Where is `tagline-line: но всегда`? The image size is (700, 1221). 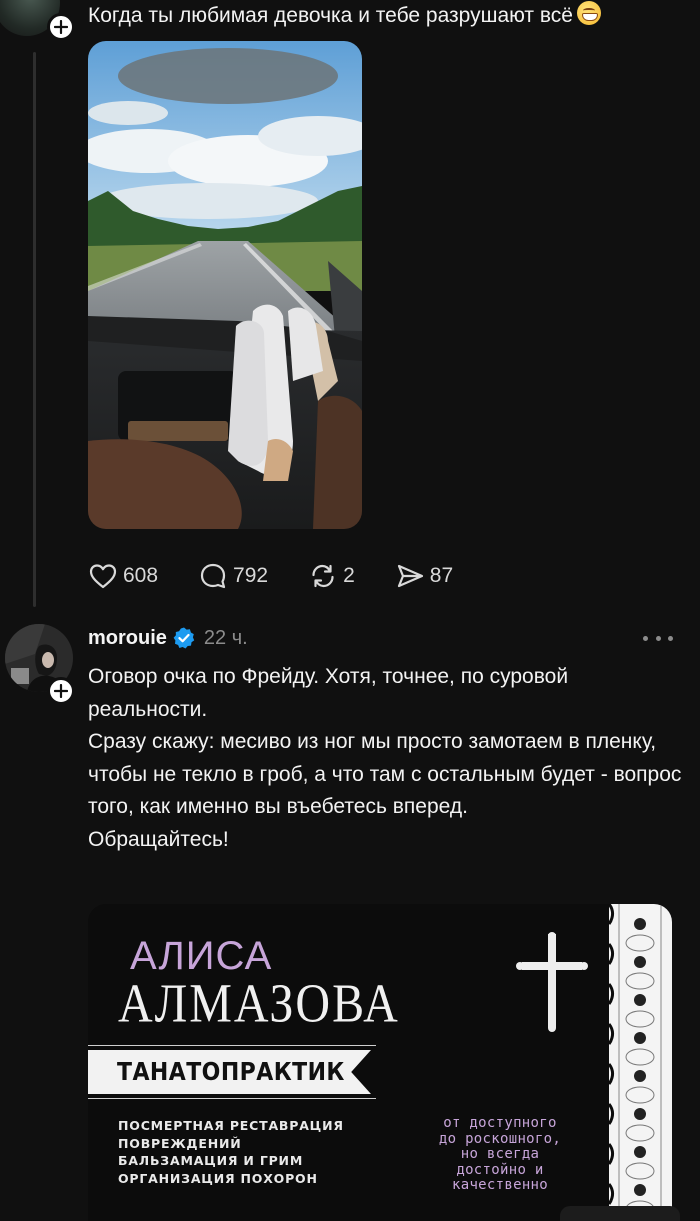 tagline-line: но всегда is located at coordinates (500, 1154).